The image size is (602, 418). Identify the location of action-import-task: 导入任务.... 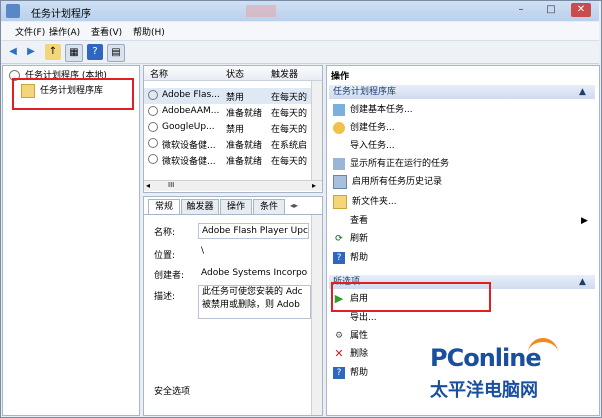
(364, 146).